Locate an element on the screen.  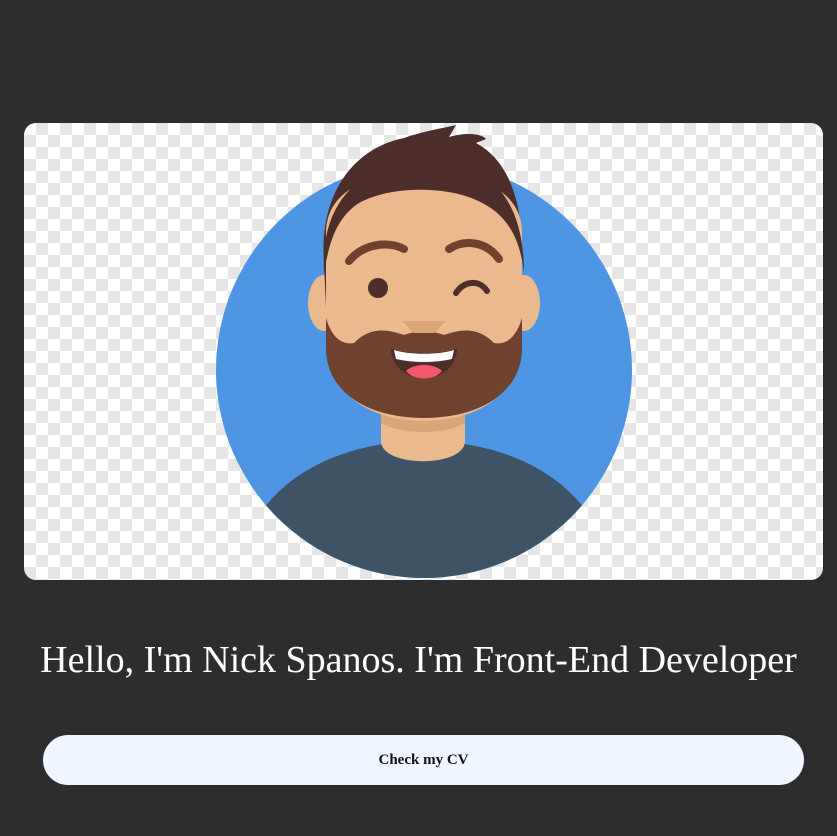
check-cv-button: Check my CV is located at coordinates (423, 760).